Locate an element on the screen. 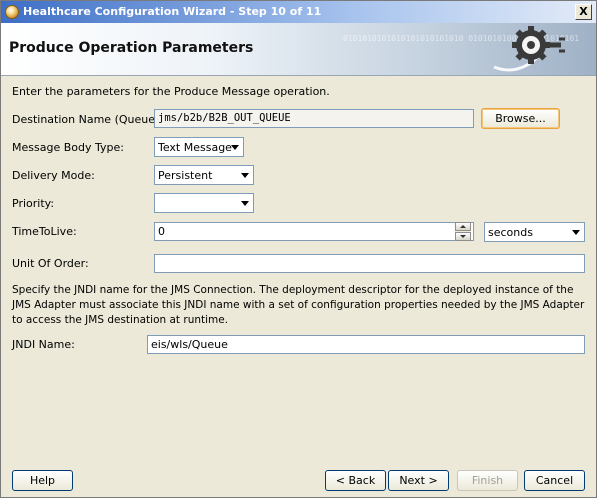 This screenshot has width=597, height=498. arrow-down-icon is located at coordinates (463, 236).